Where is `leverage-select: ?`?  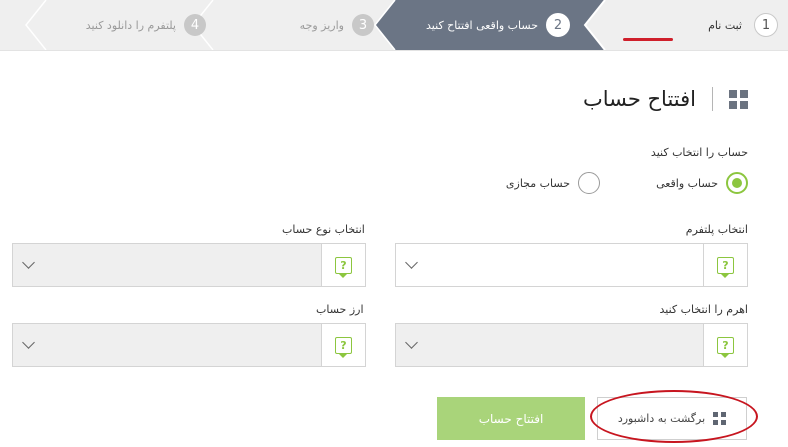 leverage-select: ? is located at coordinates (571, 345).